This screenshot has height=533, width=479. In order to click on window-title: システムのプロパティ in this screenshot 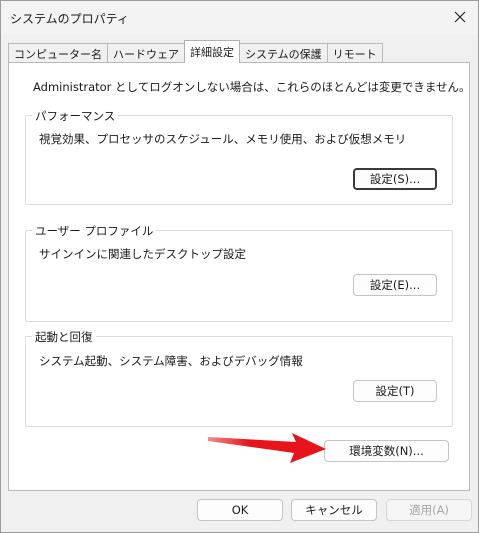, I will do `click(69, 19)`.